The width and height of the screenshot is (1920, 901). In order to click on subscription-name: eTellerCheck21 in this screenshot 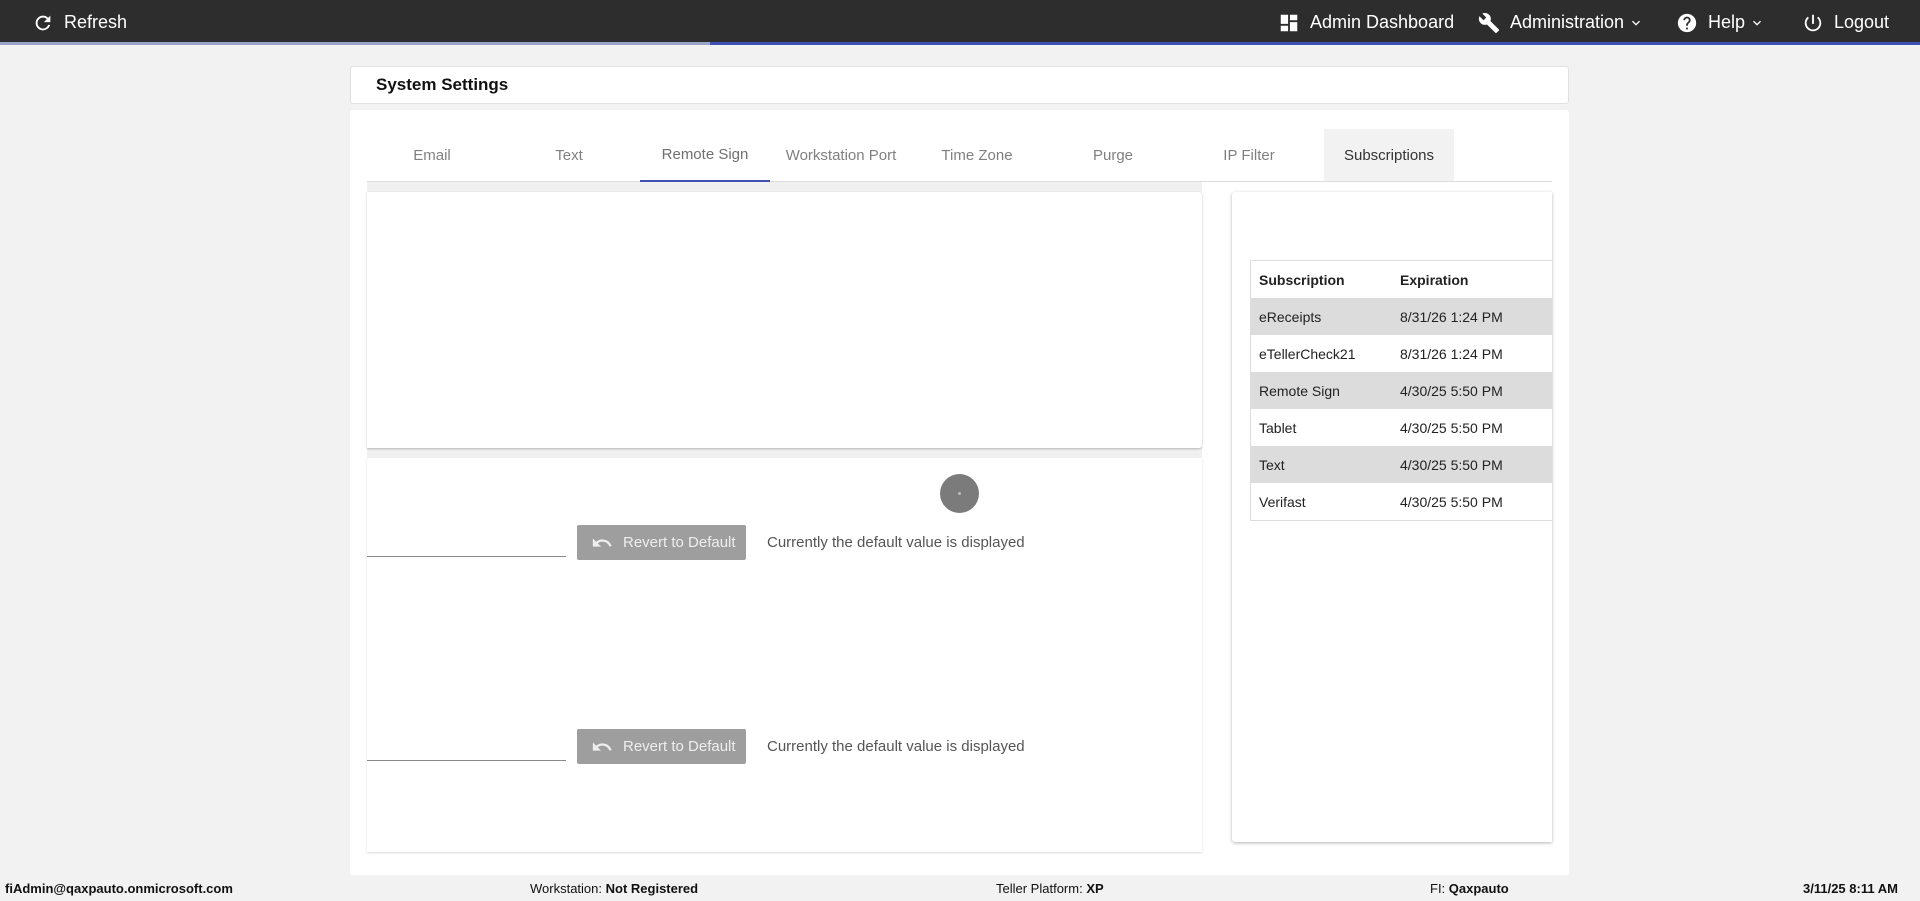, I will do `click(1307, 353)`.